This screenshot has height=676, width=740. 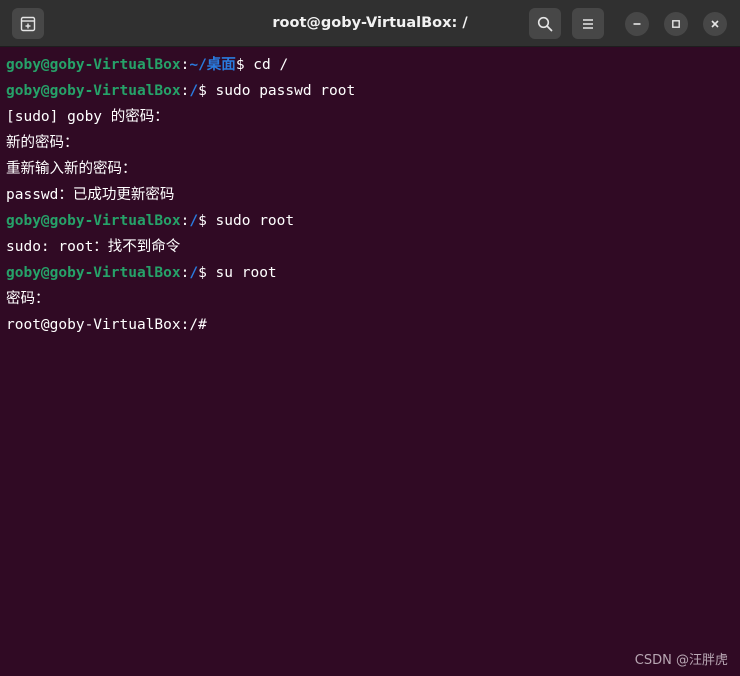 What do you see at coordinates (87, 117) in the screenshot?
I see `terminal-line-output: [sudo] goby 的密码：` at bounding box center [87, 117].